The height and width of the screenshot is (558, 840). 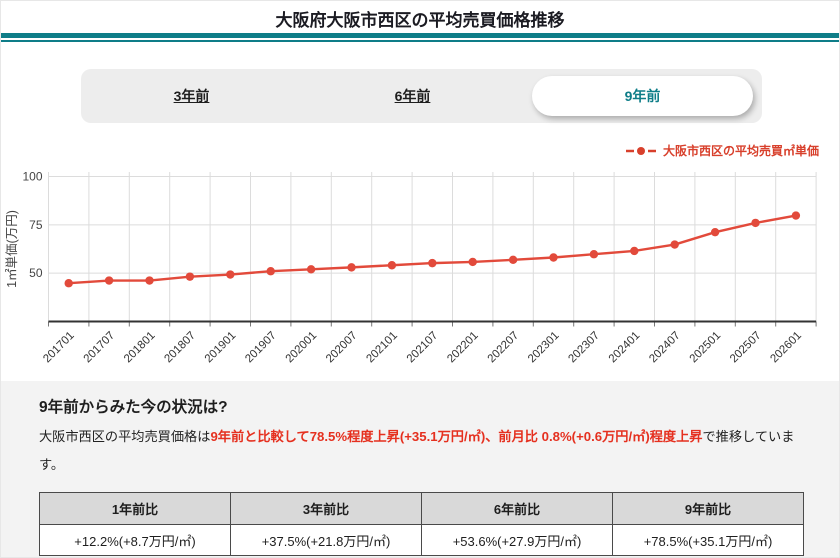 What do you see at coordinates (746, 348) in the screenshot?
I see `x-tick-label: 202507` at bounding box center [746, 348].